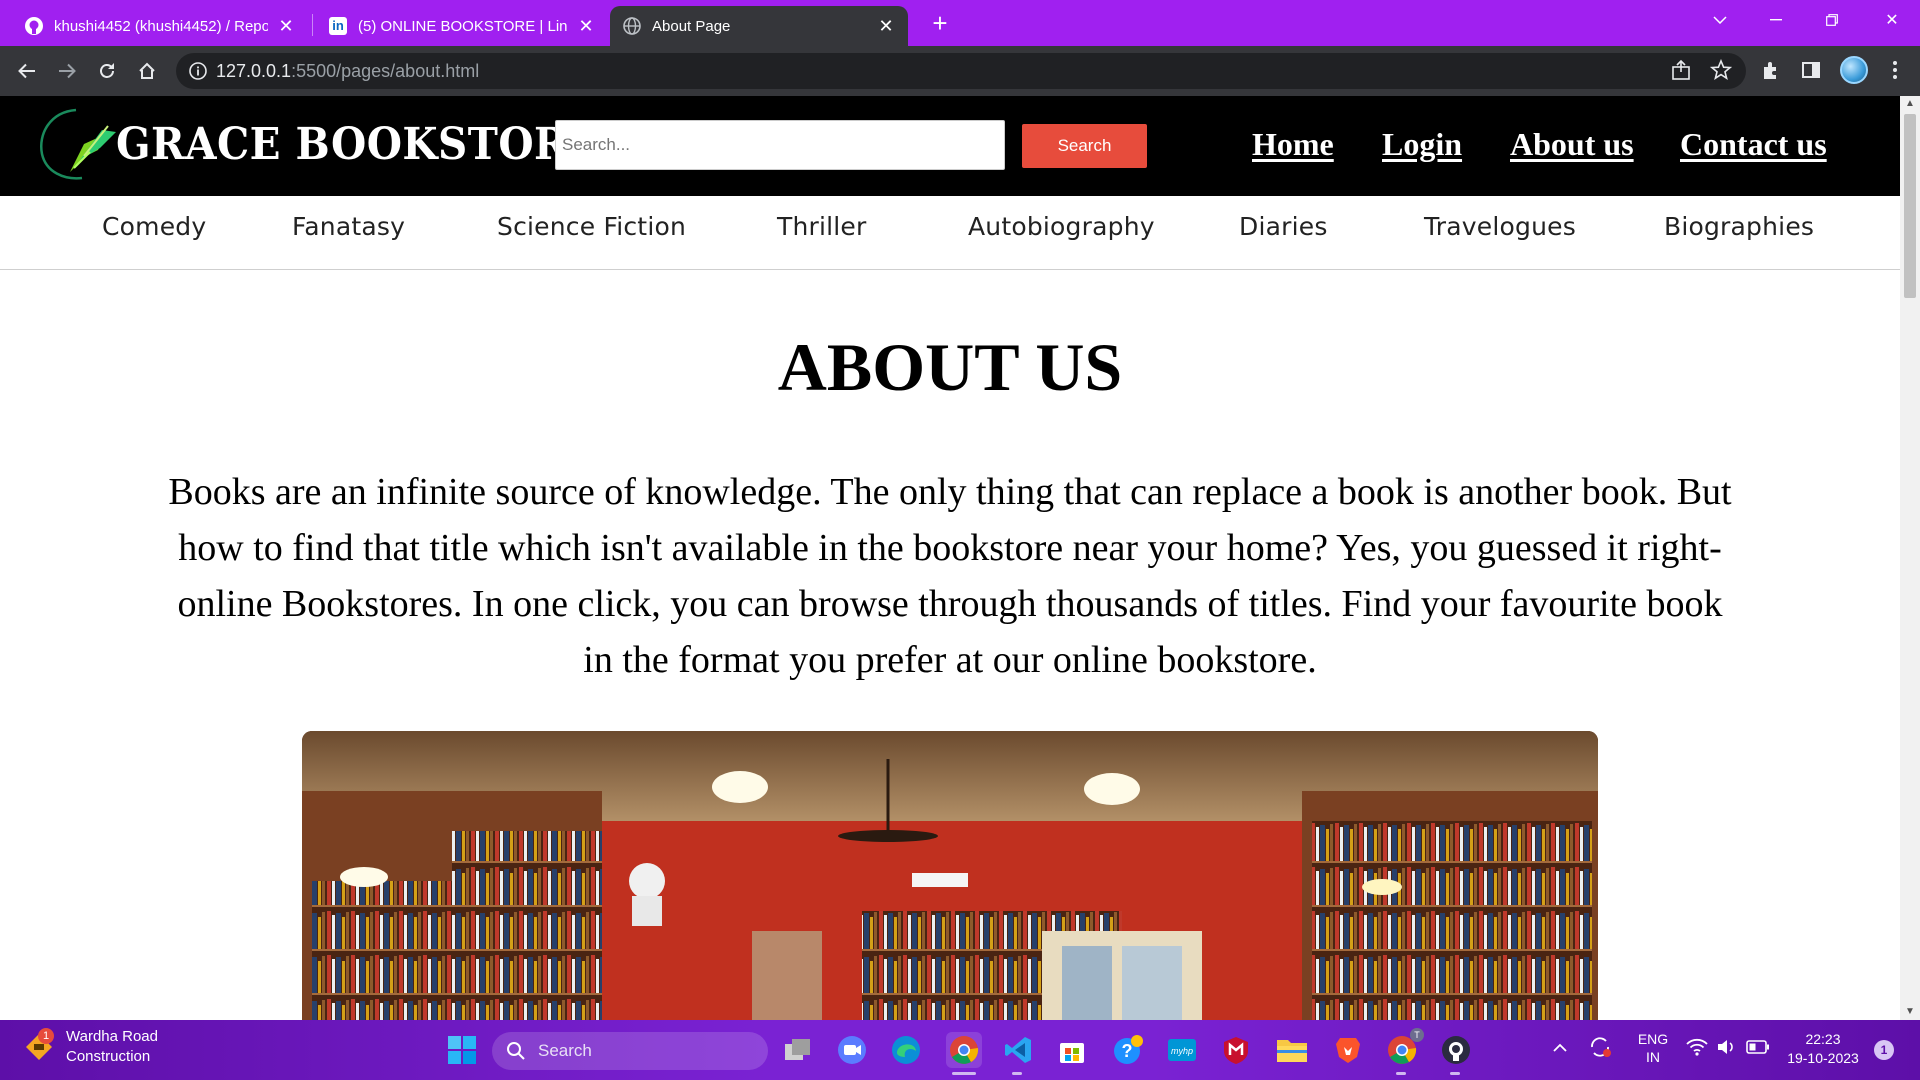 This screenshot has width=1920, height=1080. Describe the element at coordinates (906, 1050) in the screenshot. I see `edge-icon` at that location.